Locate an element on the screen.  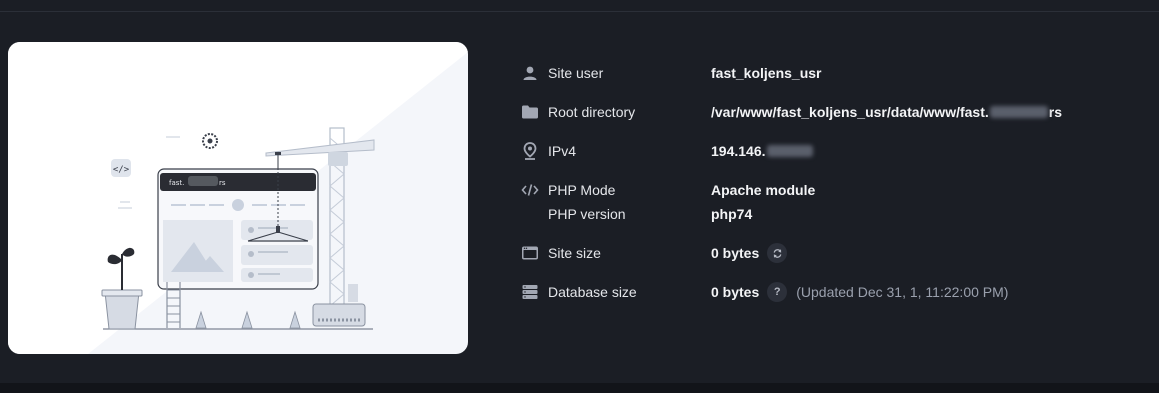
site-user-value: fast_koljens_usr is located at coordinates (766, 73).